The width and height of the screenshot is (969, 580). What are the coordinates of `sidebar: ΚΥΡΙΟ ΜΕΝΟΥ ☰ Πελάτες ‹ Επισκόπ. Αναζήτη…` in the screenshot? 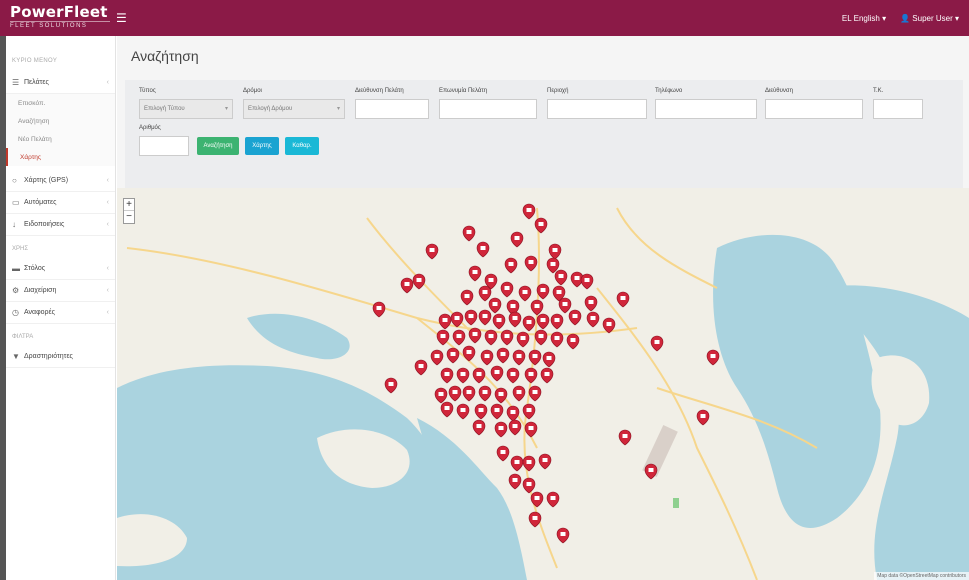 It's located at (58, 308).